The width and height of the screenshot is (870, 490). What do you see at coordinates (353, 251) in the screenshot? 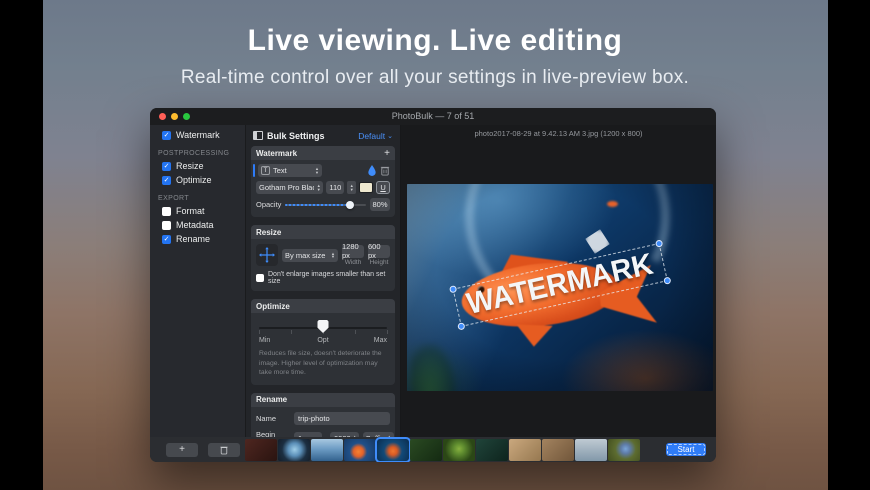
I see `width-field: 1280 px` at bounding box center [353, 251].